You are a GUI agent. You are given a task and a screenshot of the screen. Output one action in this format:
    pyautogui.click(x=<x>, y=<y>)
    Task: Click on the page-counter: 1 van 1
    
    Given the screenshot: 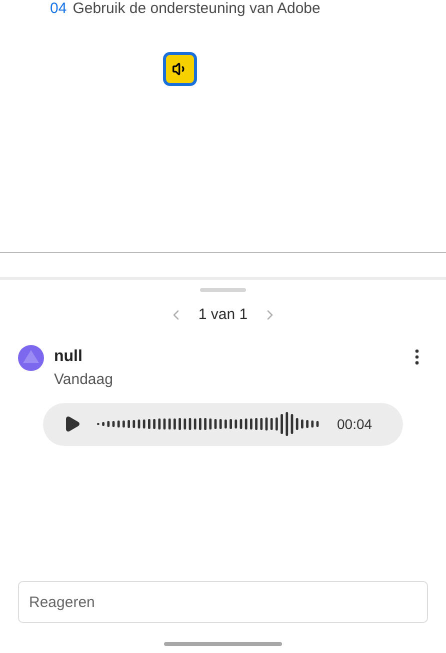 What is the action you would take?
    pyautogui.click(x=223, y=315)
    